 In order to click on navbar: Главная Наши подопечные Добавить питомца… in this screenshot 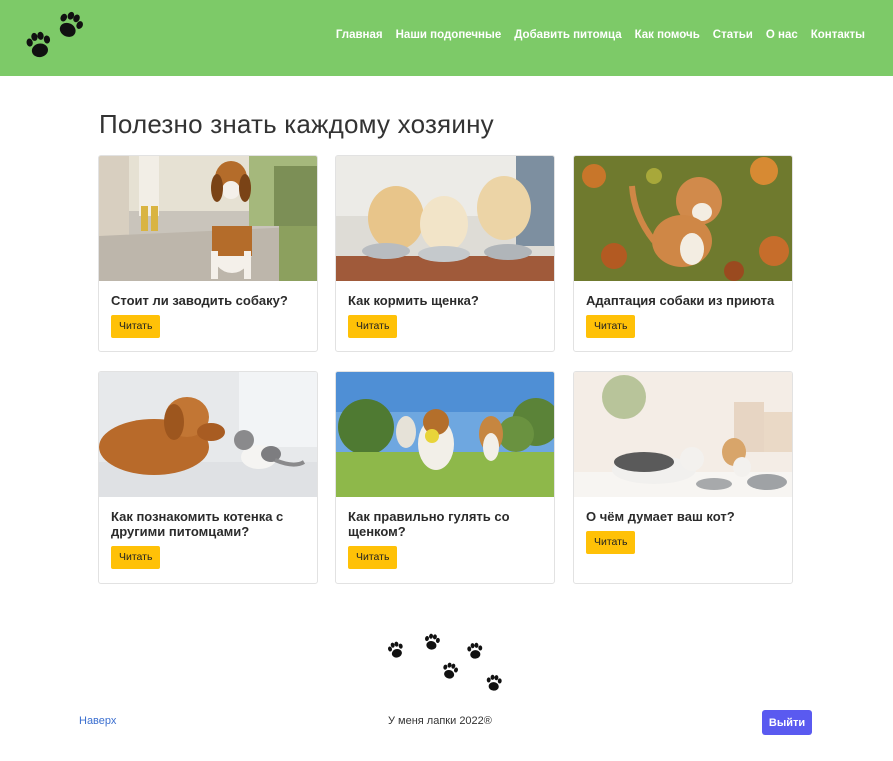, I will do `click(446, 38)`.